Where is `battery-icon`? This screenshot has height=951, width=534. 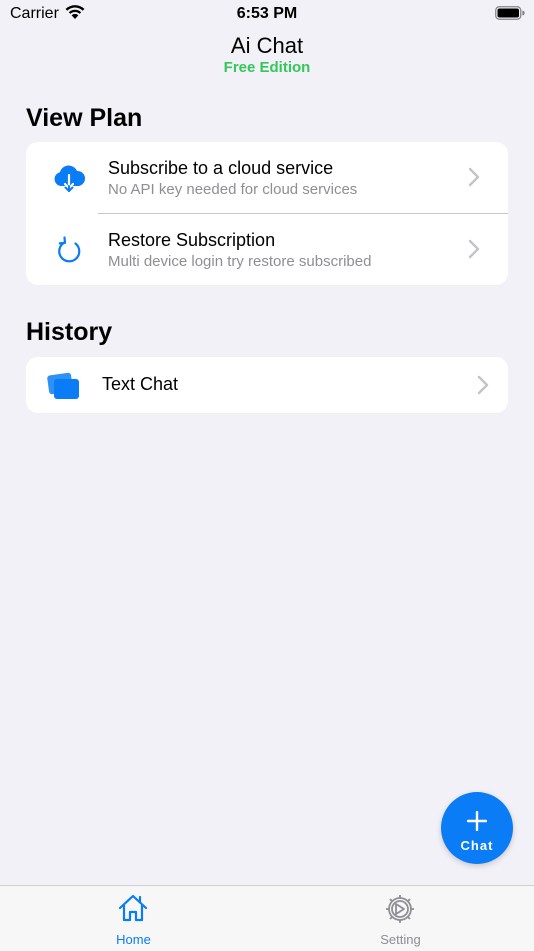 battery-icon is located at coordinates (510, 15).